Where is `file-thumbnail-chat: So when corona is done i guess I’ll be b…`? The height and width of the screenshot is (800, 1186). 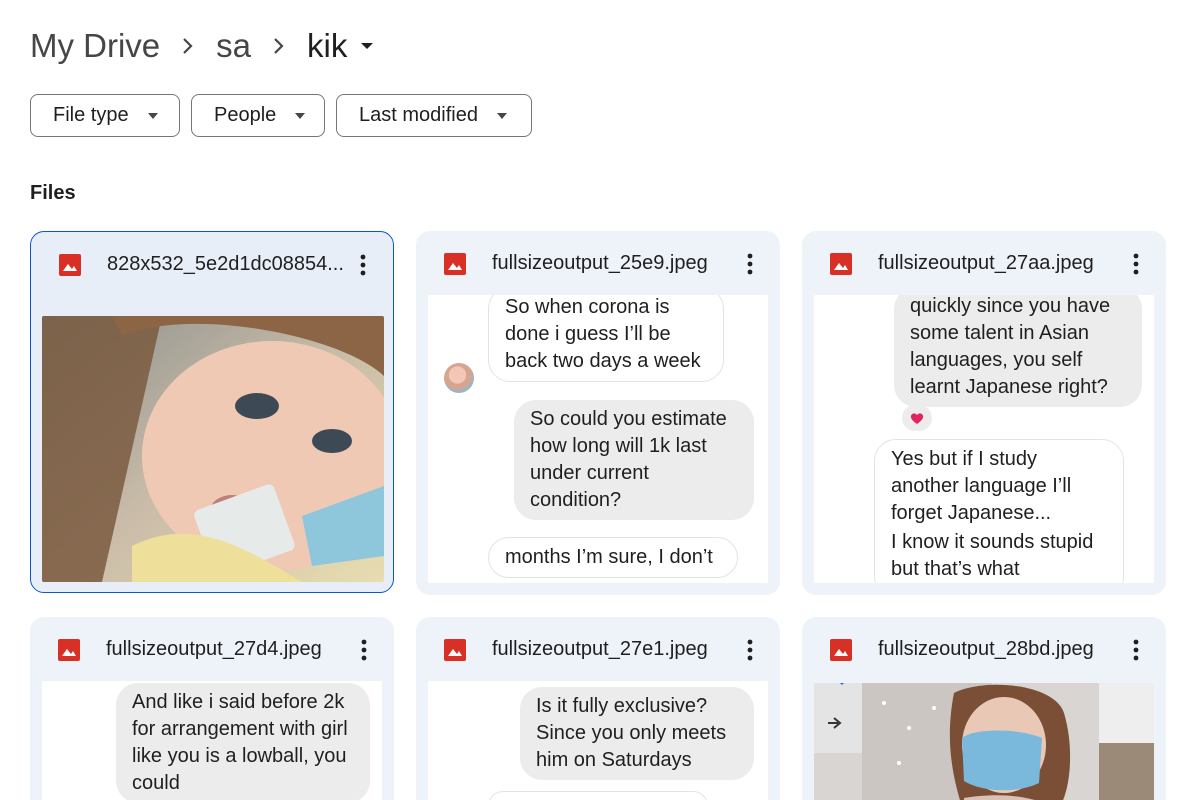
file-thumbnail-chat: So when corona is done i guess I’ll be b… is located at coordinates (598, 439).